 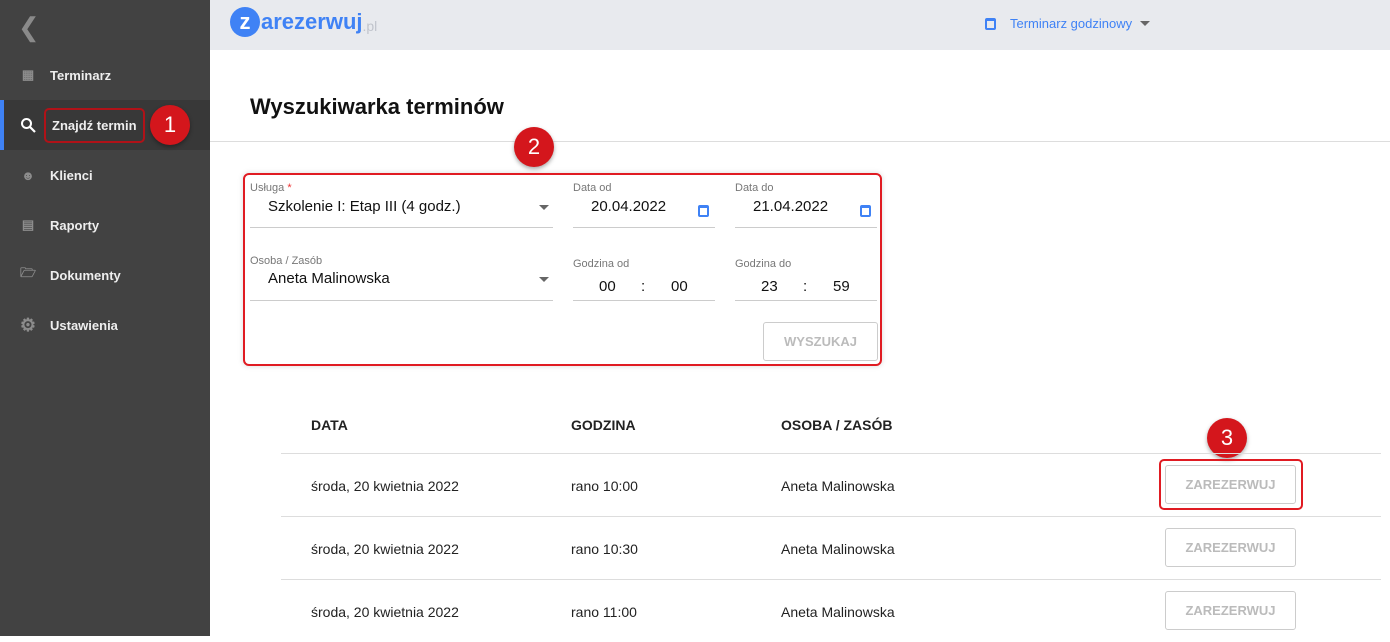 I want to click on report-icon: ▤, so click(x=28, y=224).